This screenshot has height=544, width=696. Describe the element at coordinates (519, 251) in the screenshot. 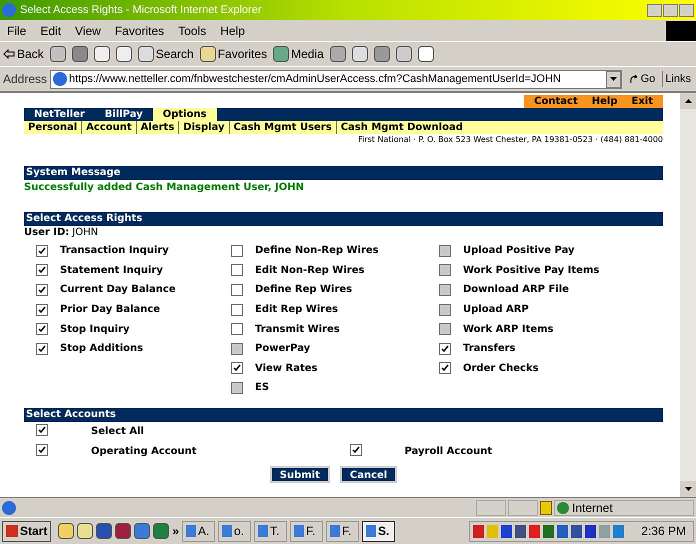

I see `checkbox-label: Upload Positive Pay` at that location.